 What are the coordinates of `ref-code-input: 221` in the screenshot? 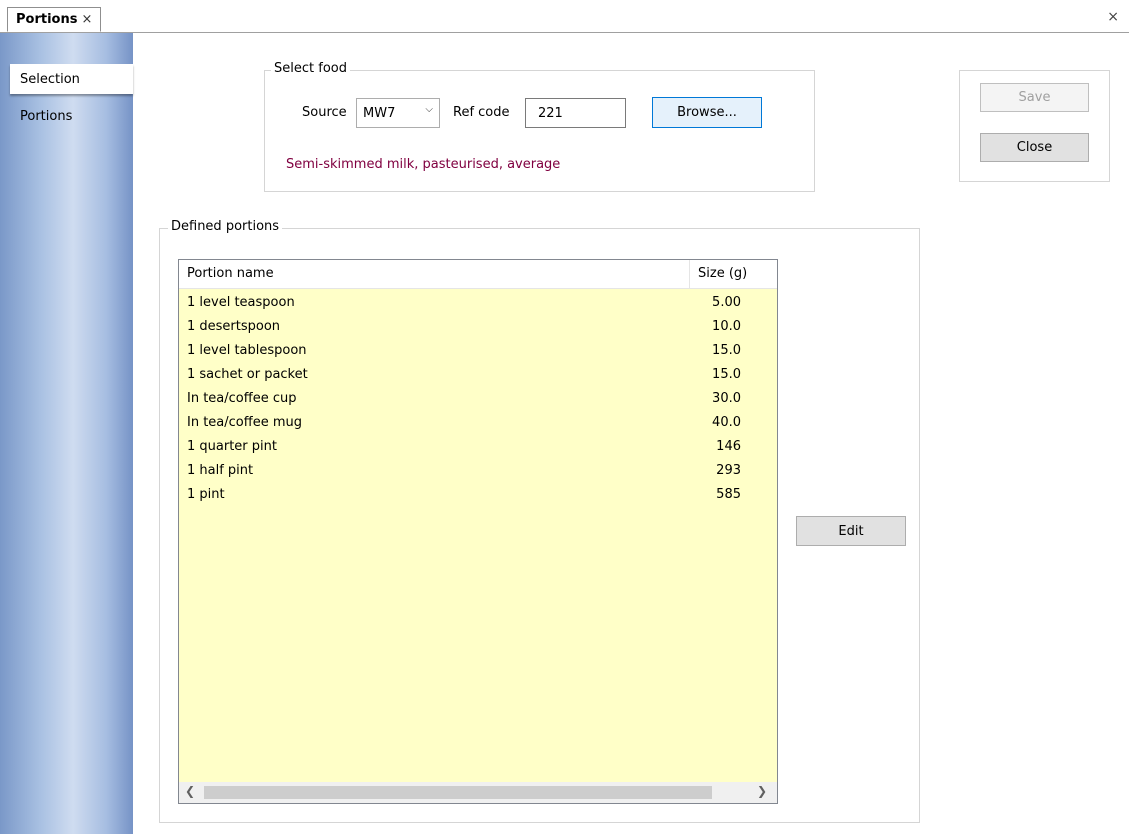 It's located at (575, 113).